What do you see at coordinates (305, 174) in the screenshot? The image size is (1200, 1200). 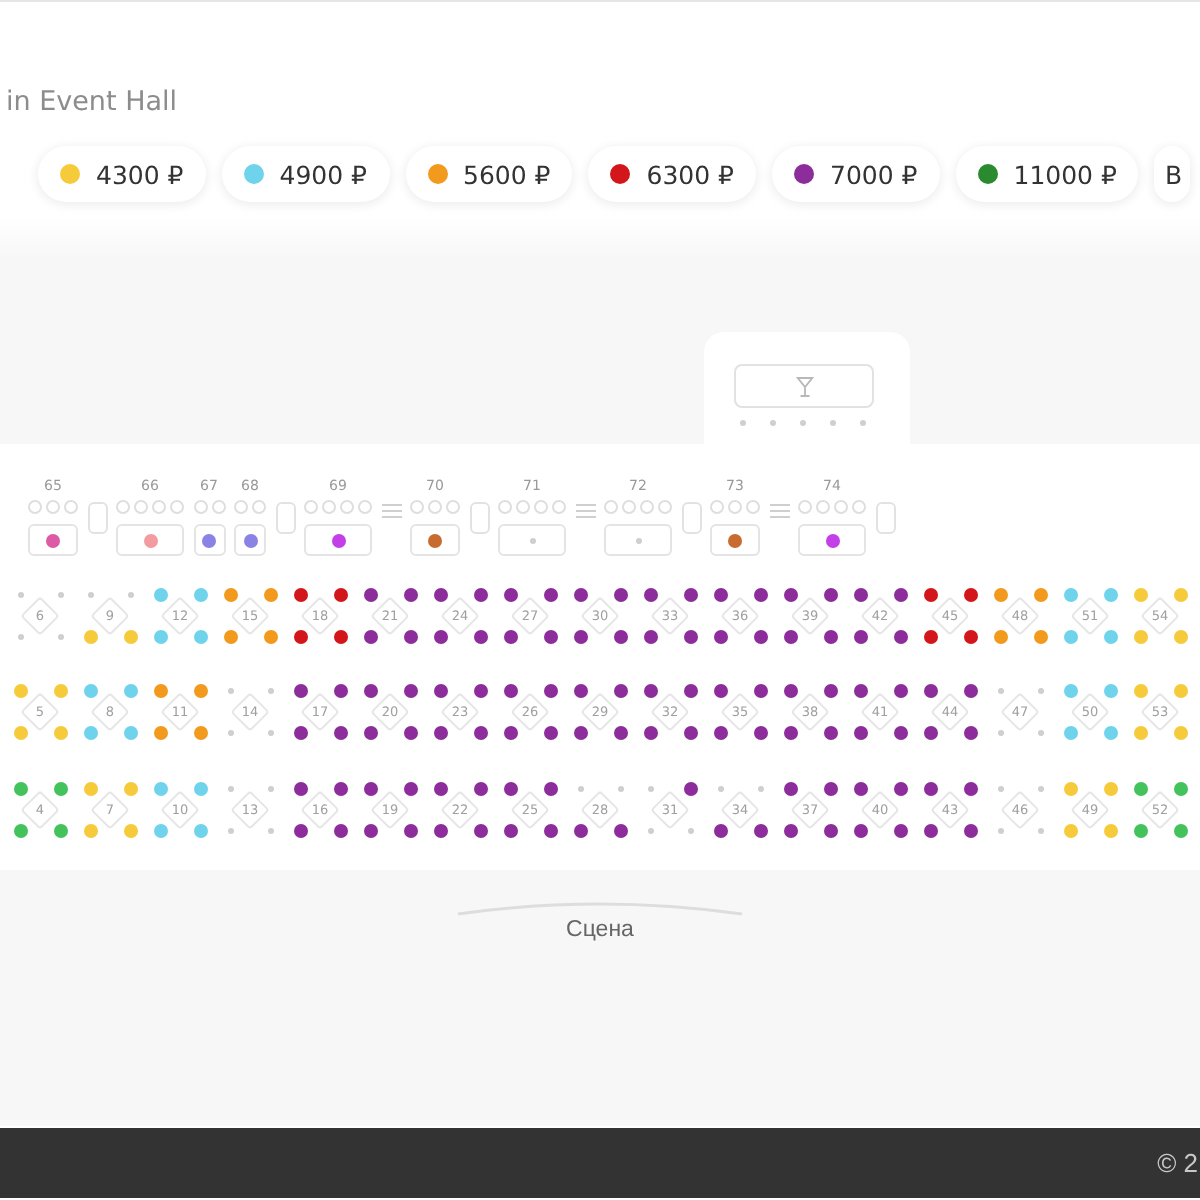 I see `price-filter: 4900 ₽` at bounding box center [305, 174].